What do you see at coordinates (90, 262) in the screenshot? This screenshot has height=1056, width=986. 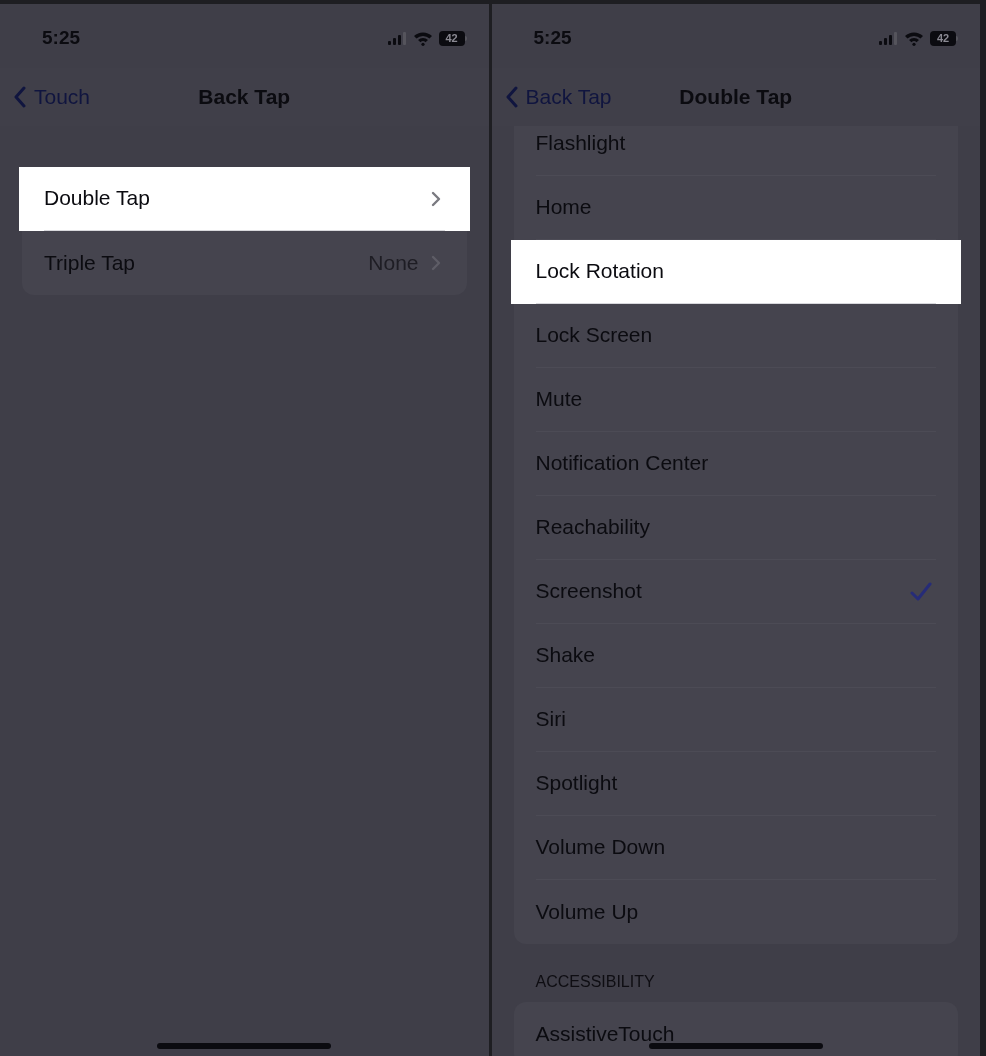 I see `row-label: Triple Tap` at bounding box center [90, 262].